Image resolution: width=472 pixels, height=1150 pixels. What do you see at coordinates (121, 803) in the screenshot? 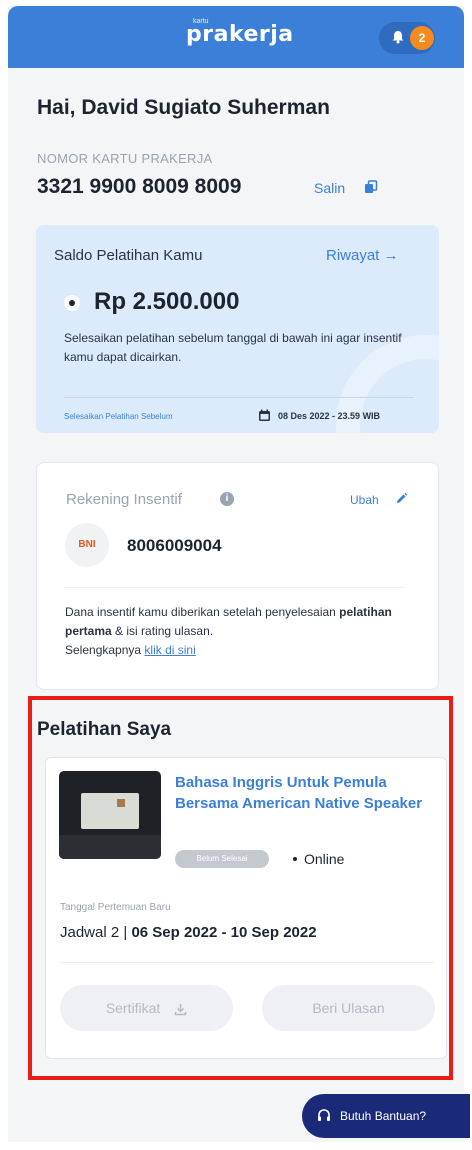
I see `thumbnail-detail` at bounding box center [121, 803].